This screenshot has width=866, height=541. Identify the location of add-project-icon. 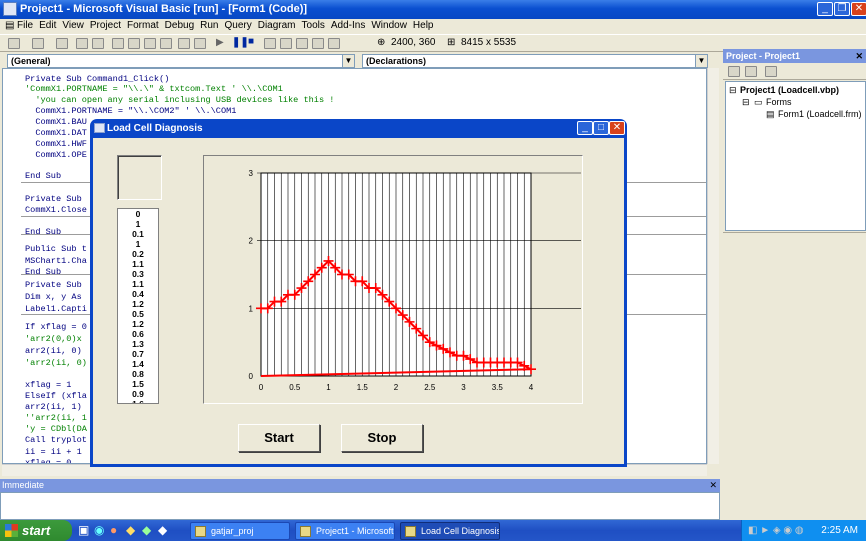
(14, 43).